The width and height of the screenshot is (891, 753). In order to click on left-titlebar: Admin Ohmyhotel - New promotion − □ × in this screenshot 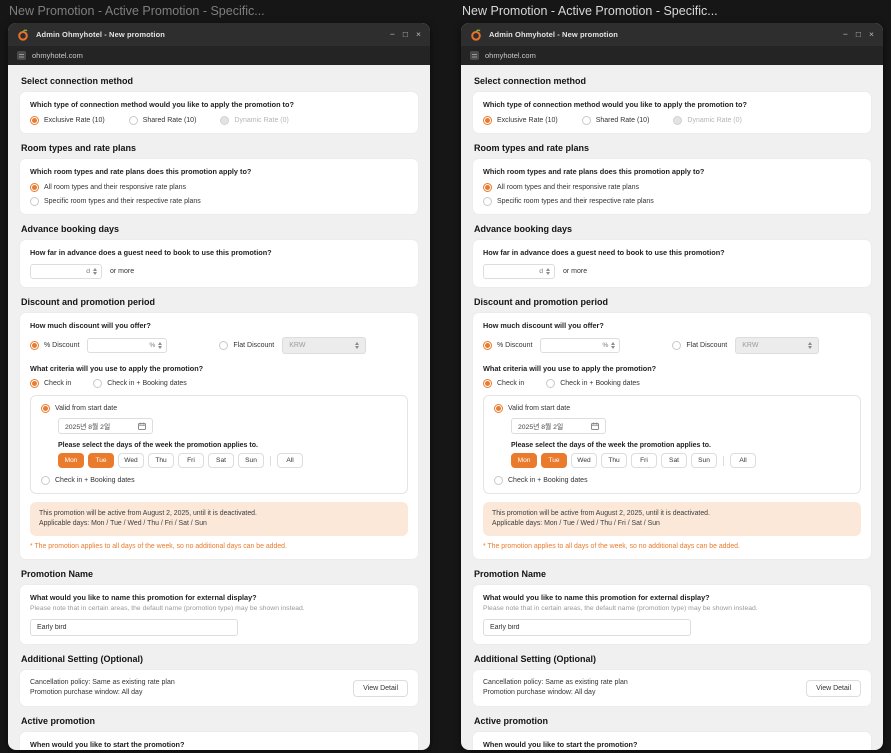, I will do `click(219, 34)`.